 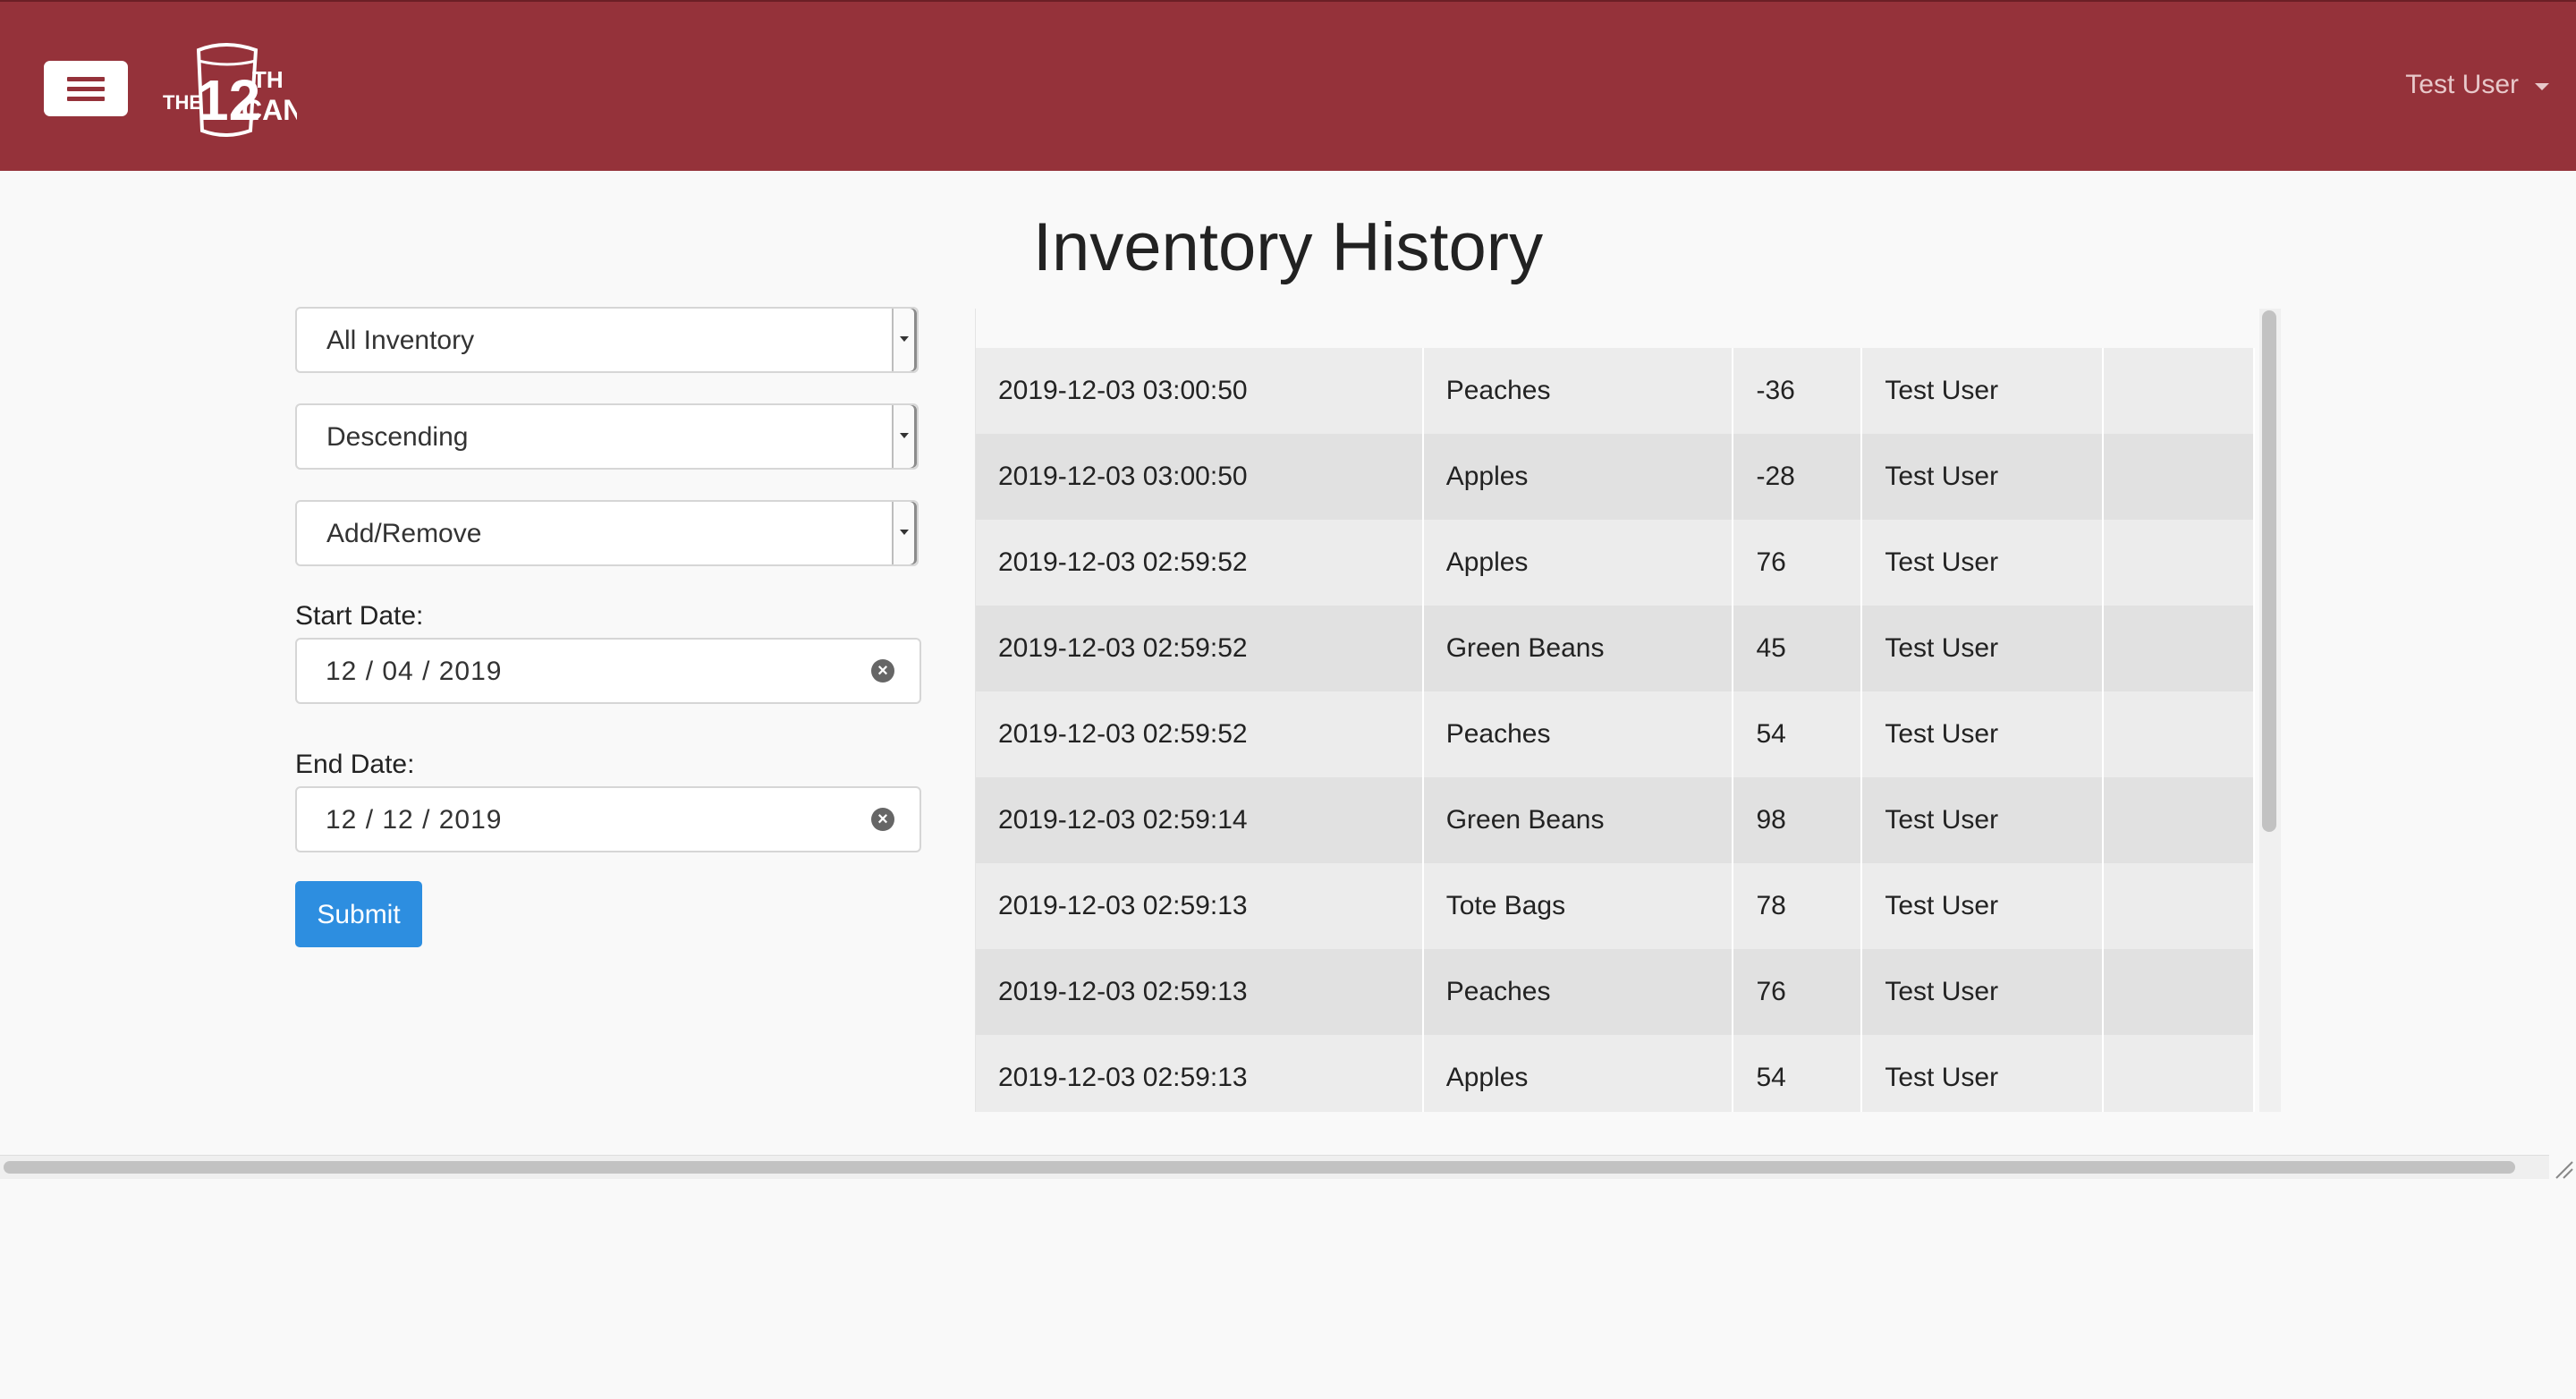 What do you see at coordinates (359, 616) in the screenshot?
I see `start-date-label: Start Date:` at bounding box center [359, 616].